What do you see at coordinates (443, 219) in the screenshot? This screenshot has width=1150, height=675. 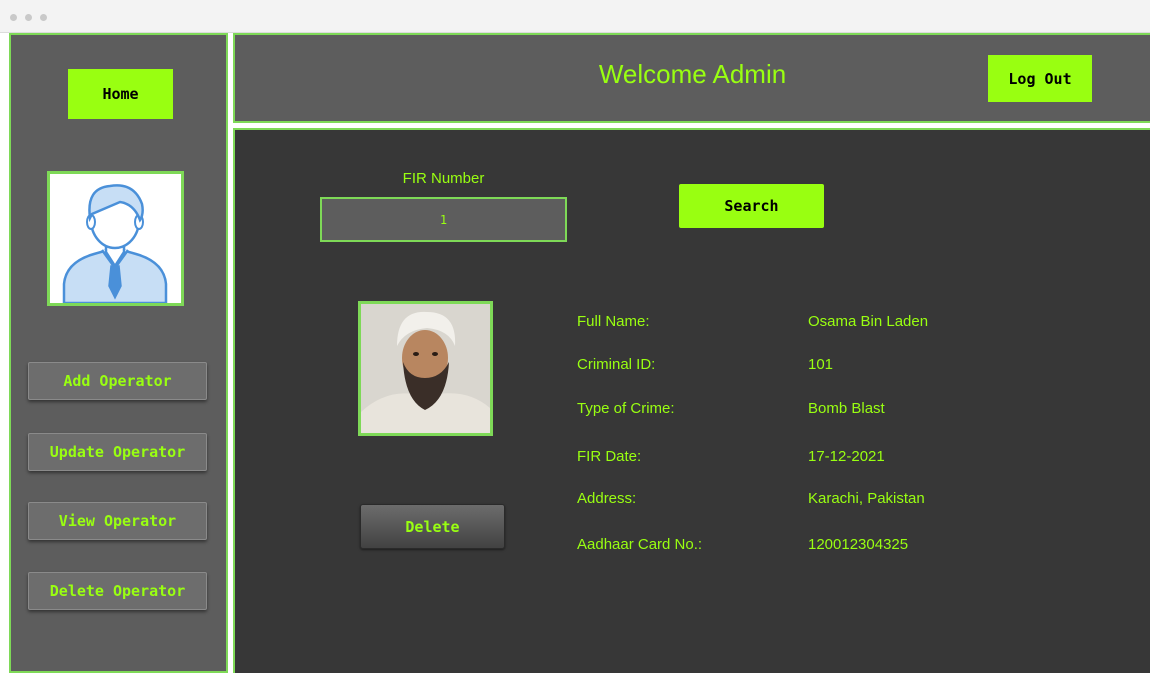 I see `fir-number-input` at bounding box center [443, 219].